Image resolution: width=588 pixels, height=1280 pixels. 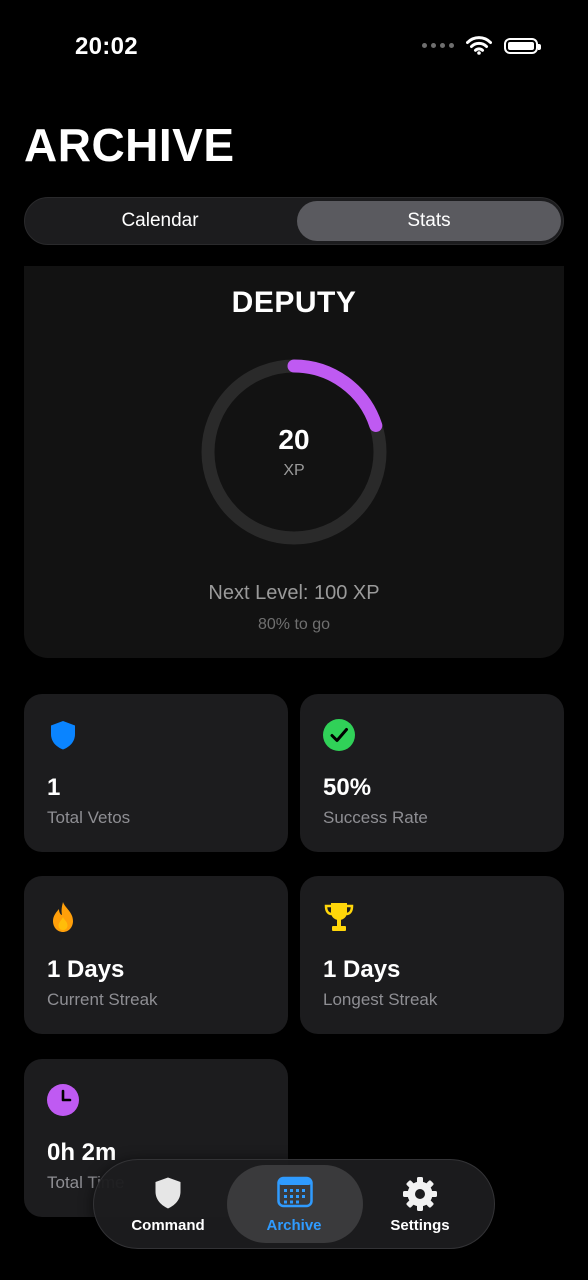 I want to click on tab-bar: Command Archive Settings, so click(x=294, y=1204).